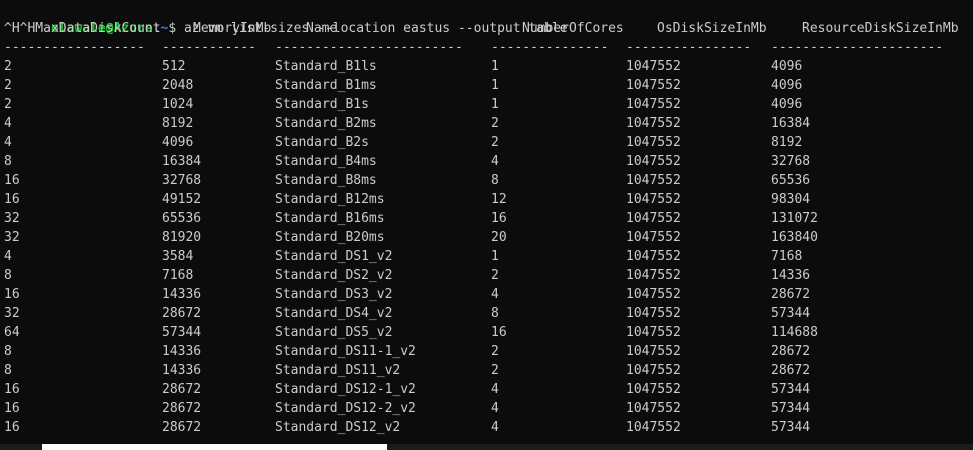 This screenshot has height=450, width=973. Describe the element at coordinates (8, 351) in the screenshot. I see `cell-max-data-disk-count: 8` at that location.